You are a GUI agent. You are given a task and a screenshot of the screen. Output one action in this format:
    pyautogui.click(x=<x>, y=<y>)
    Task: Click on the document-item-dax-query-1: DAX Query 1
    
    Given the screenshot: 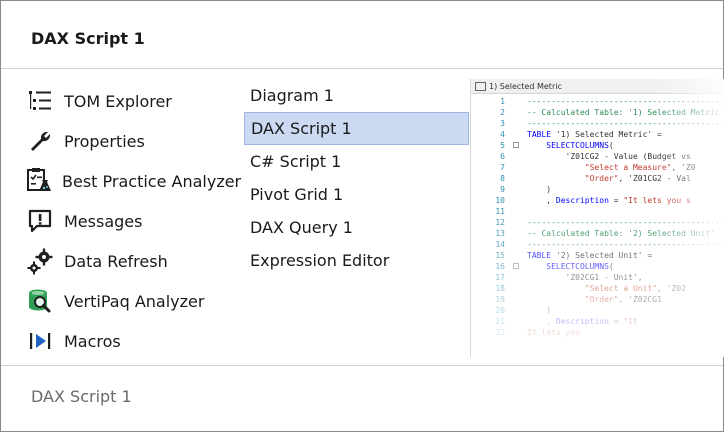 What is the action you would take?
    pyautogui.click(x=356, y=227)
    